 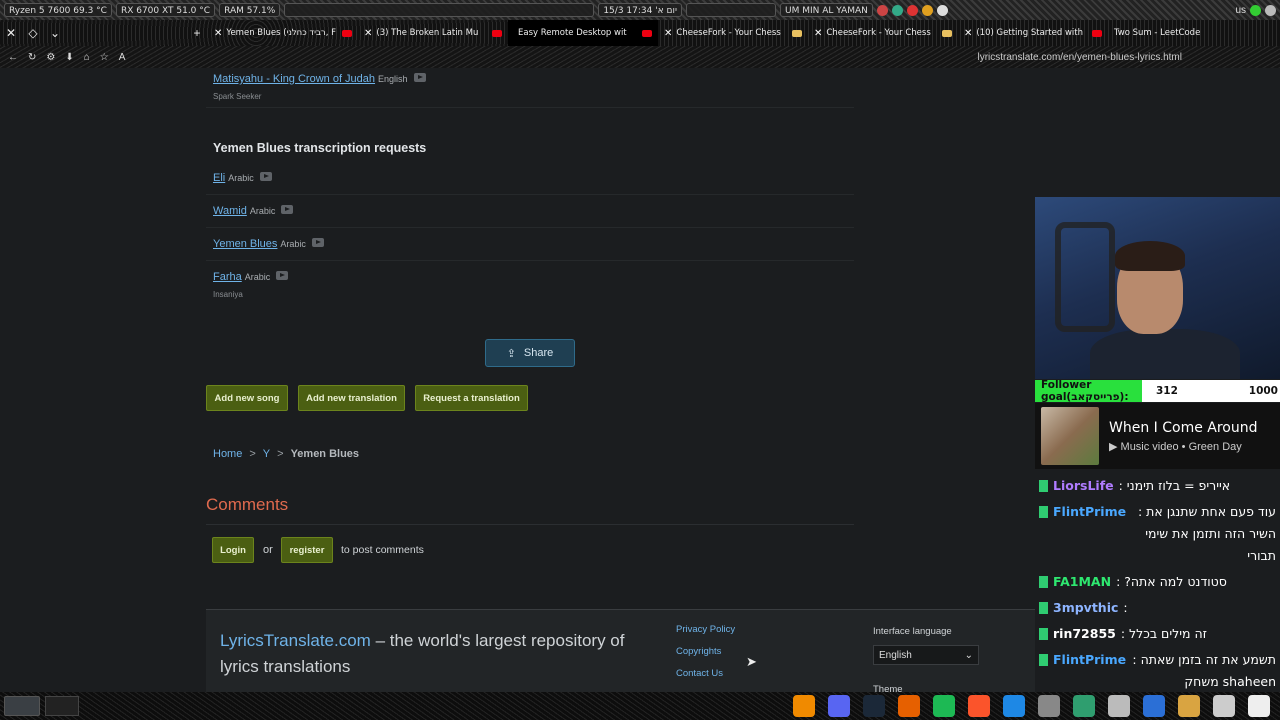 What do you see at coordinates (912, 631) in the screenshot?
I see `interface-language-label: Interface language` at bounding box center [912, 631].